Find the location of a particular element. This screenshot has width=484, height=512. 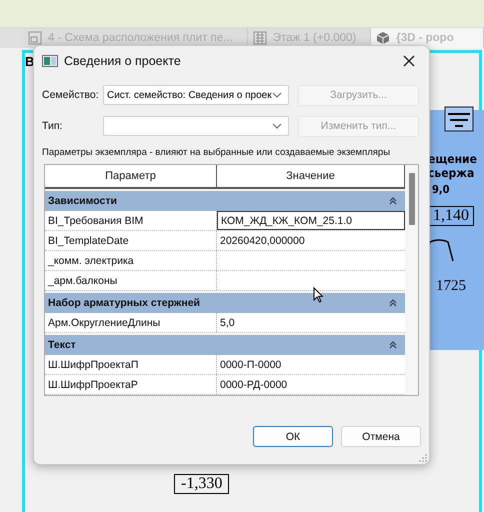

drawing-label: В is located at coordinates (29, 61).